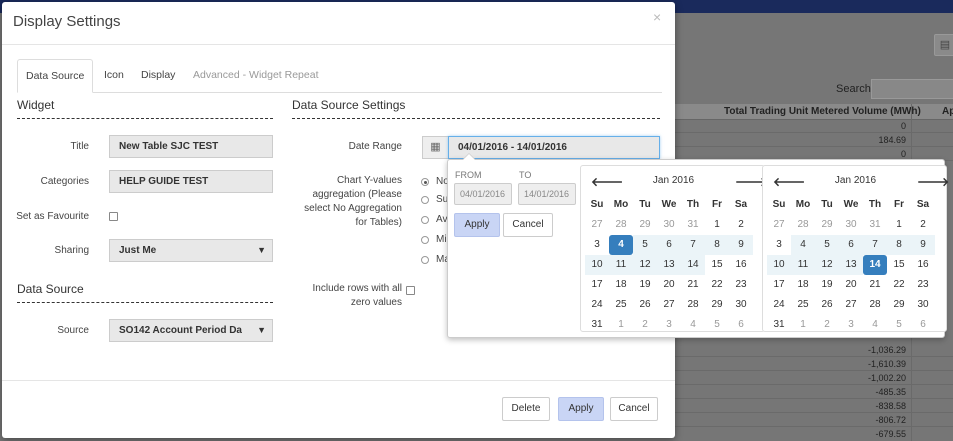 The height and width of the screenshot is (441, 953). What do you see at coordinates (425, 200) in the screenshot?
I see `agg-radio-sum` at bounding box center [425, 200].